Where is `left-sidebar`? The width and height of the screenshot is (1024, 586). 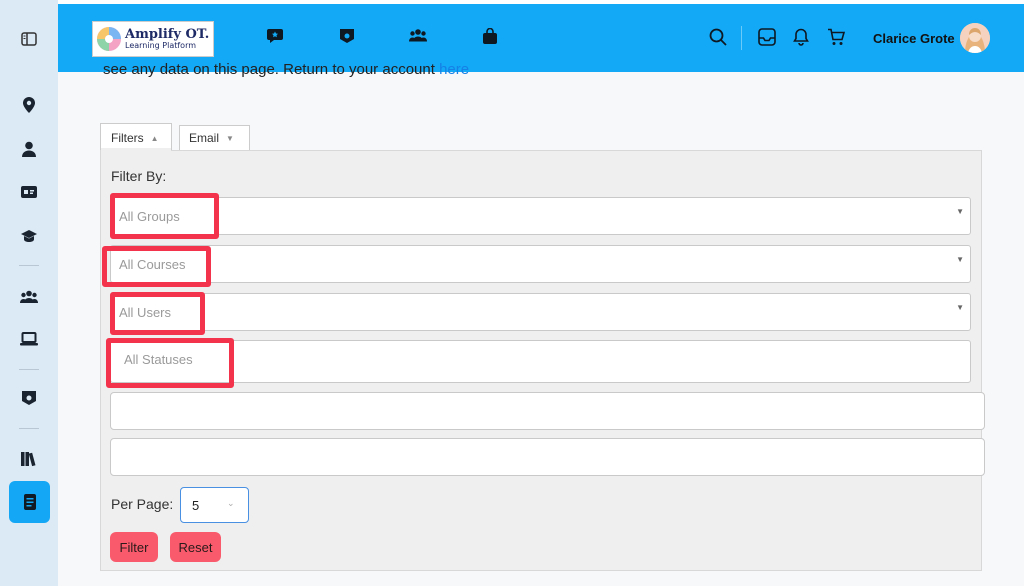 left-sidebar is located at coordinates (29, 293).